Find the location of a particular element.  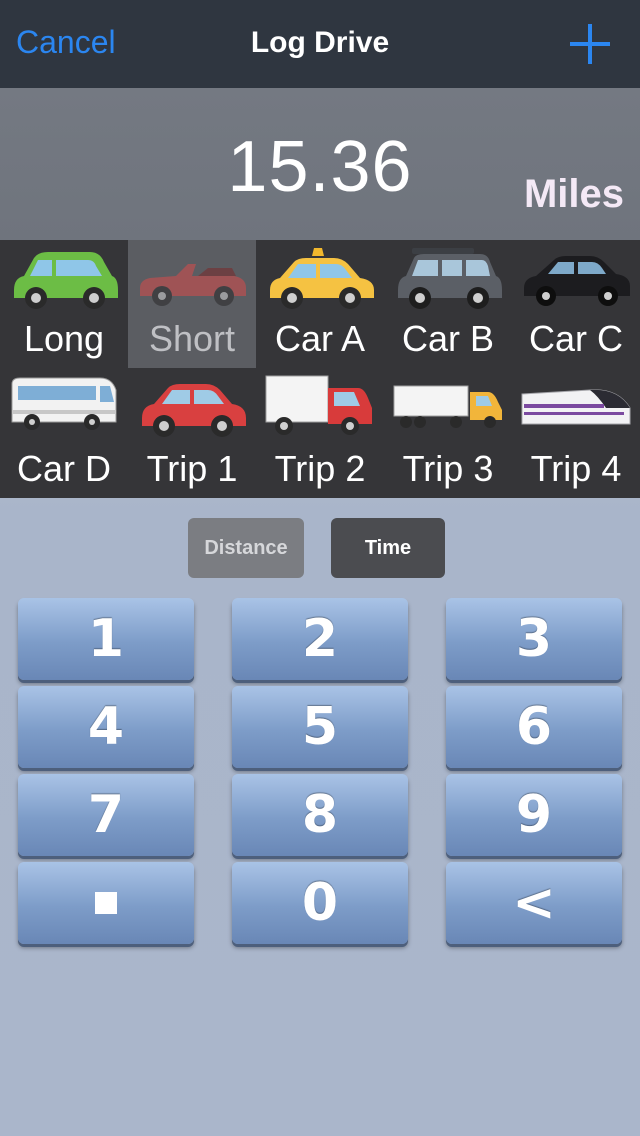

red-convertible-icon is located at coordinates (193, 285).